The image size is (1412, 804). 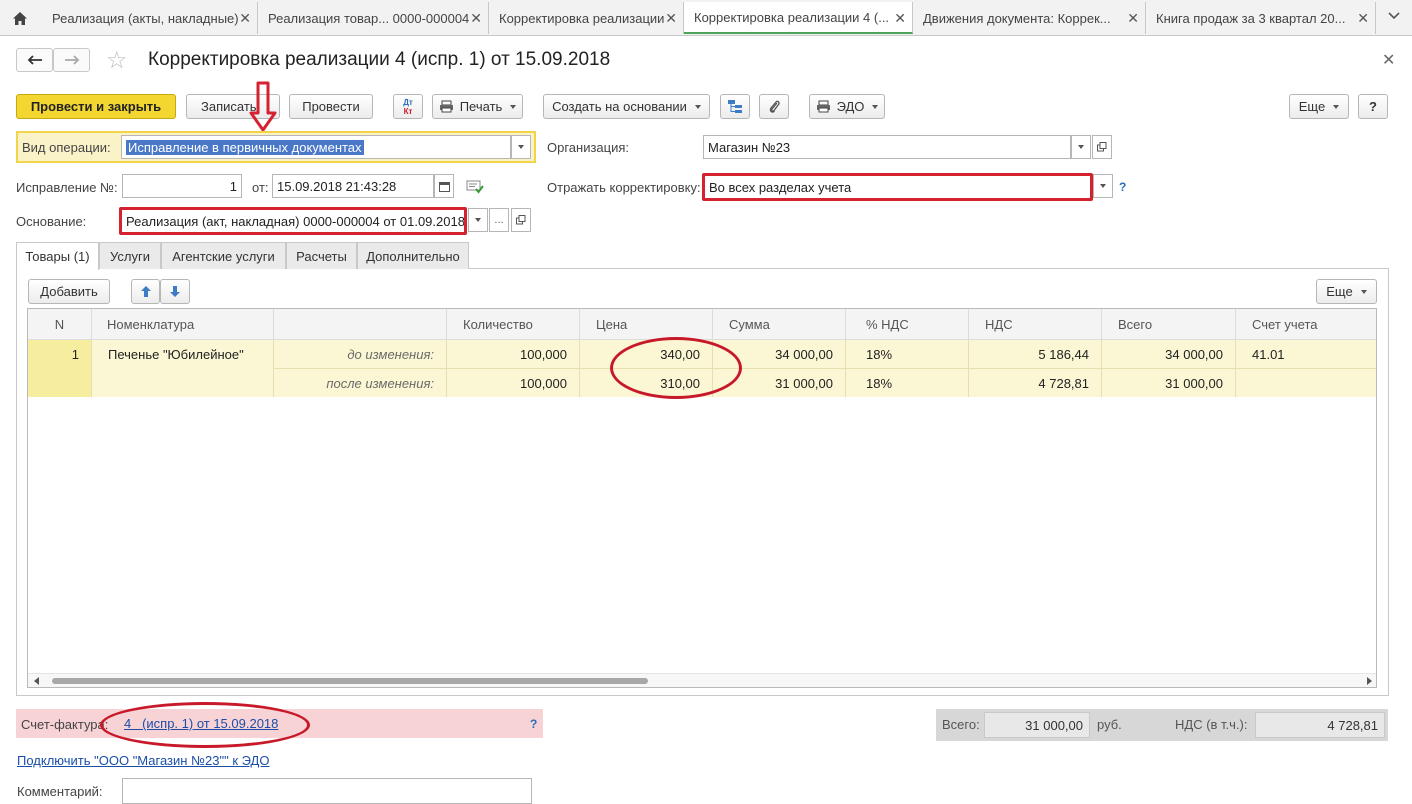 What do you see at coordinates (245, 147) in the screenshot?
I see `operation-value: Исправление в первичных документах` at bounding box center [245, 147].